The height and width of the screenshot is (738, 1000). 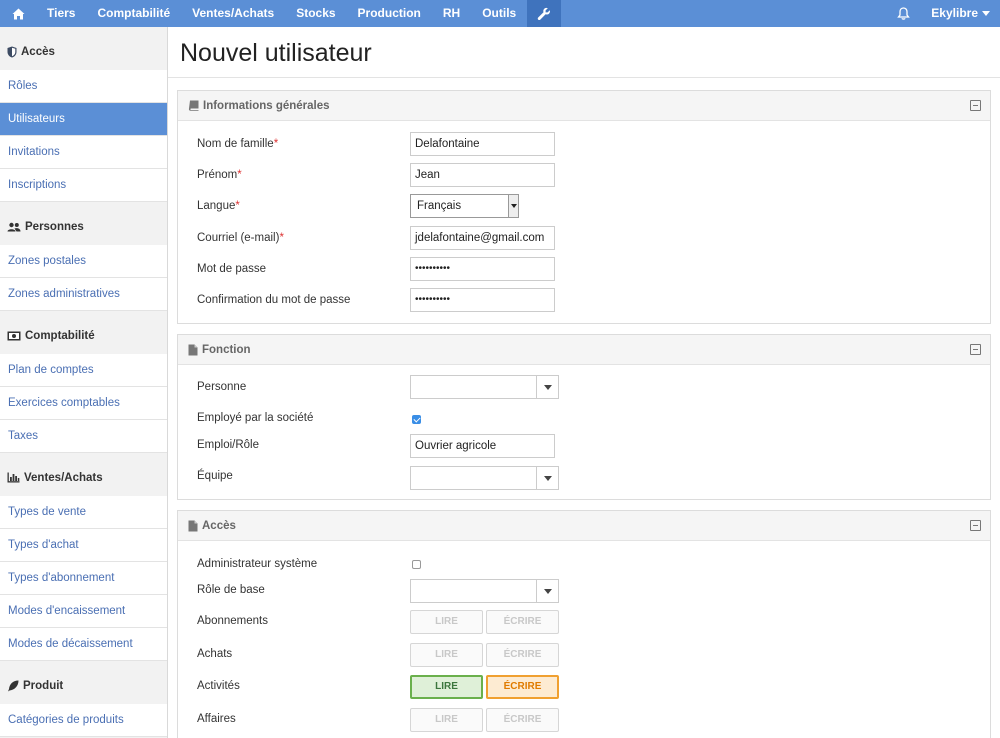 I want to click on email-field: jdelafontaine@gmail.com, so click(x=482, y=238).